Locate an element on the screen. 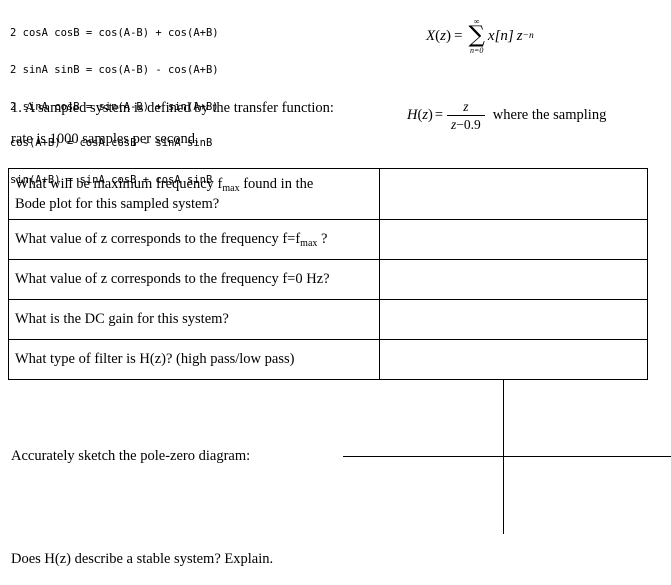 The width and height of the screenshot is (671, 585). question-text-line2: Bode plot for this sampled system? is located at coordinates (117, 203).